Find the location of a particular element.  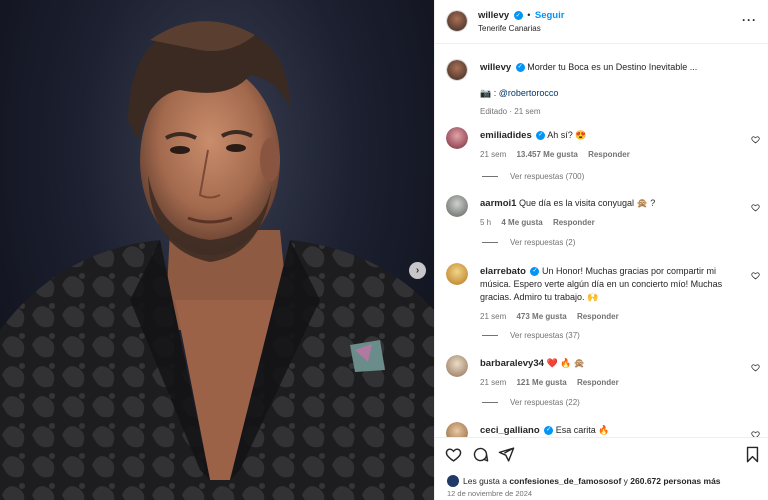

more-icon: ··· is located at coordinates (749, 20).